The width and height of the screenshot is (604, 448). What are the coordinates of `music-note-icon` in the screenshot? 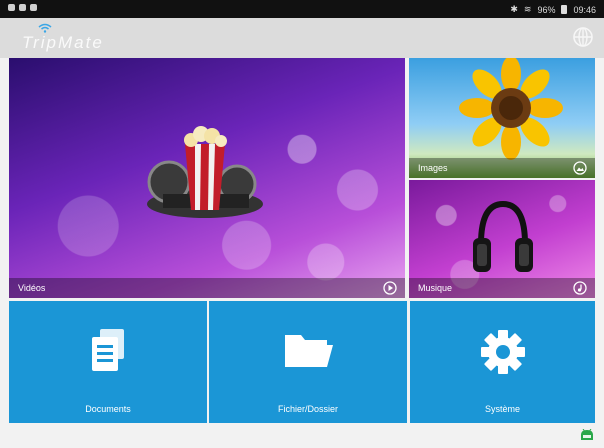 It's located at (580, 288).